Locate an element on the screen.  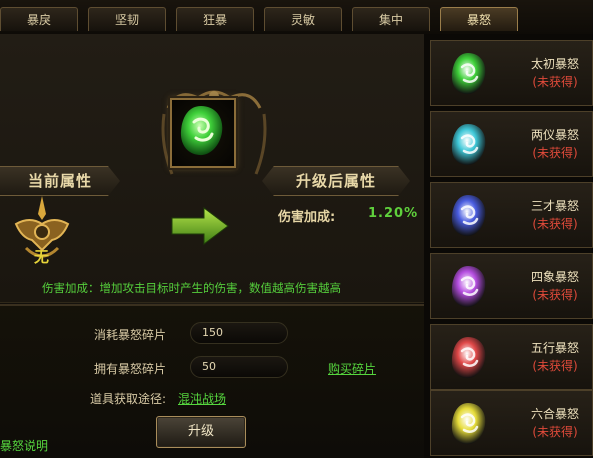
tab-baonu: 暴怒 is located at coordinates (479, 19).